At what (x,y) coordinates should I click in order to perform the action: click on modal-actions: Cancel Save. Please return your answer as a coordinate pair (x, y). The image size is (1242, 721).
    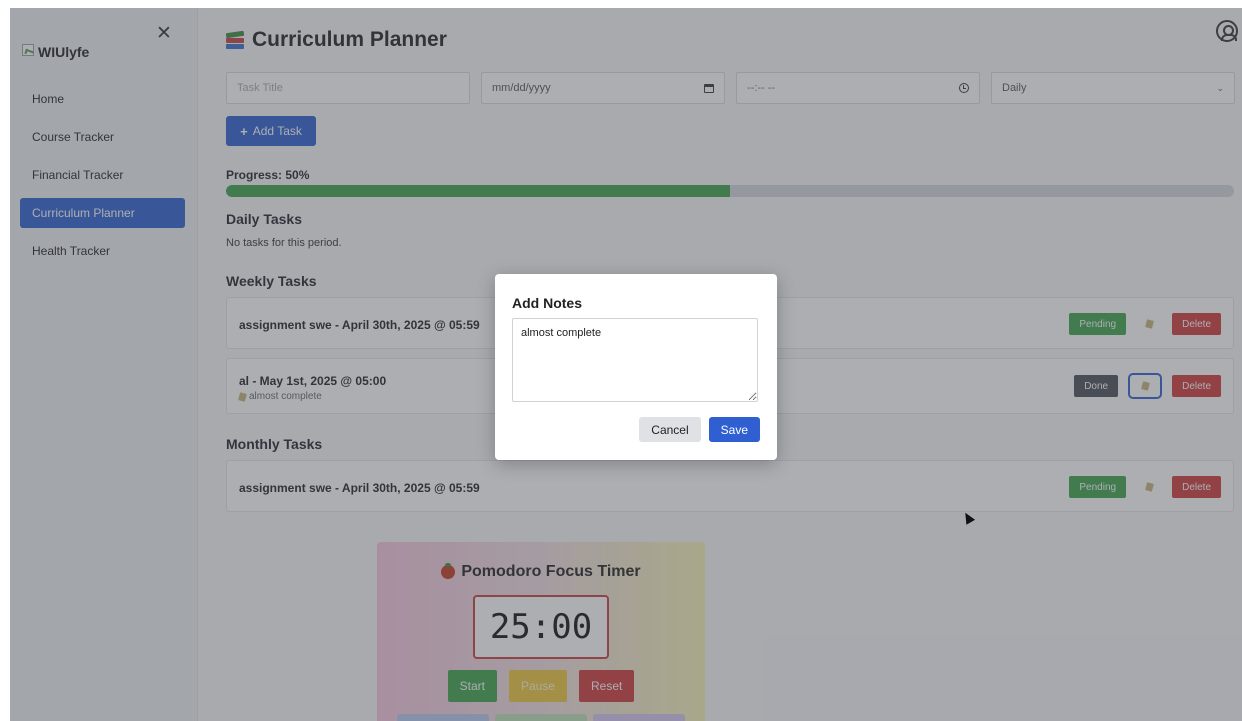
    Looking at the image, I should click on (699, 429).